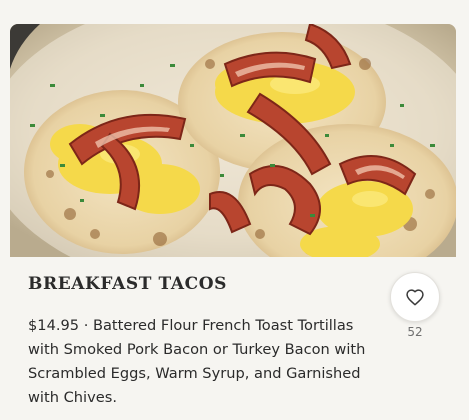 This screenshot has width=469, height=420. What do you see at coordinates (415, 332) in the screenshot?
I see `favorite-count: 52` at bounding box center [415, 332].